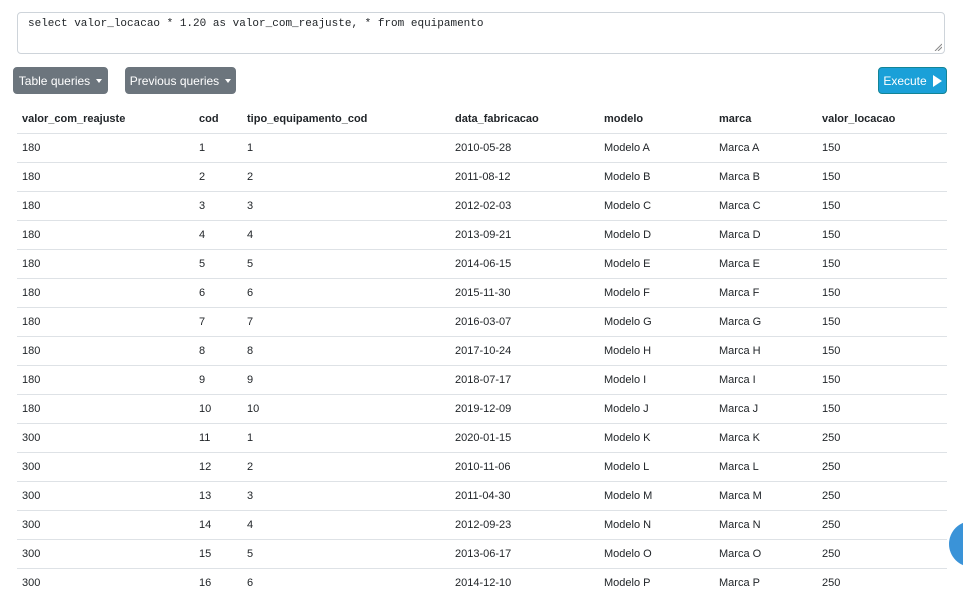 This screenshot has width=963, height=597. I want to click on column-header: valor_locacao, so click(882, 119).